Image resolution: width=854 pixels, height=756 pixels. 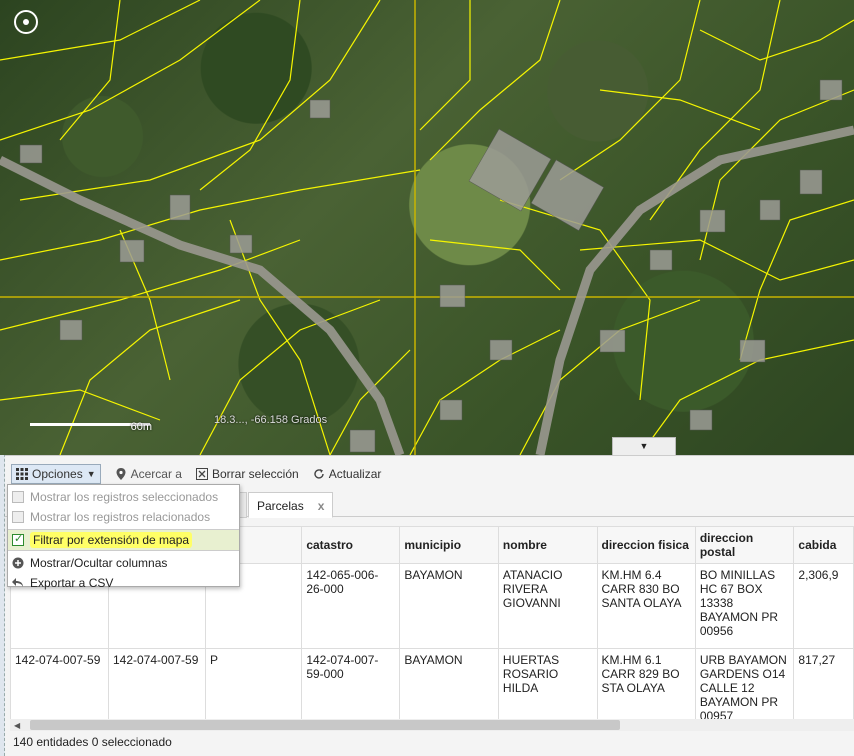 What do you see at coordinates (121, 474) in the screenshot?
I see `map-pin-icon` at bounding box center [121, 474].